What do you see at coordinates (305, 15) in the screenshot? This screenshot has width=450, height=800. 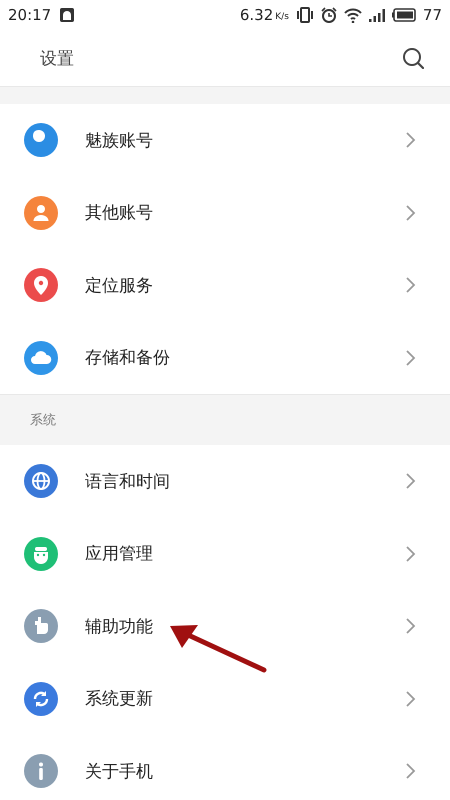 I see `vibrate-icon` at bounding box center [305, 15].